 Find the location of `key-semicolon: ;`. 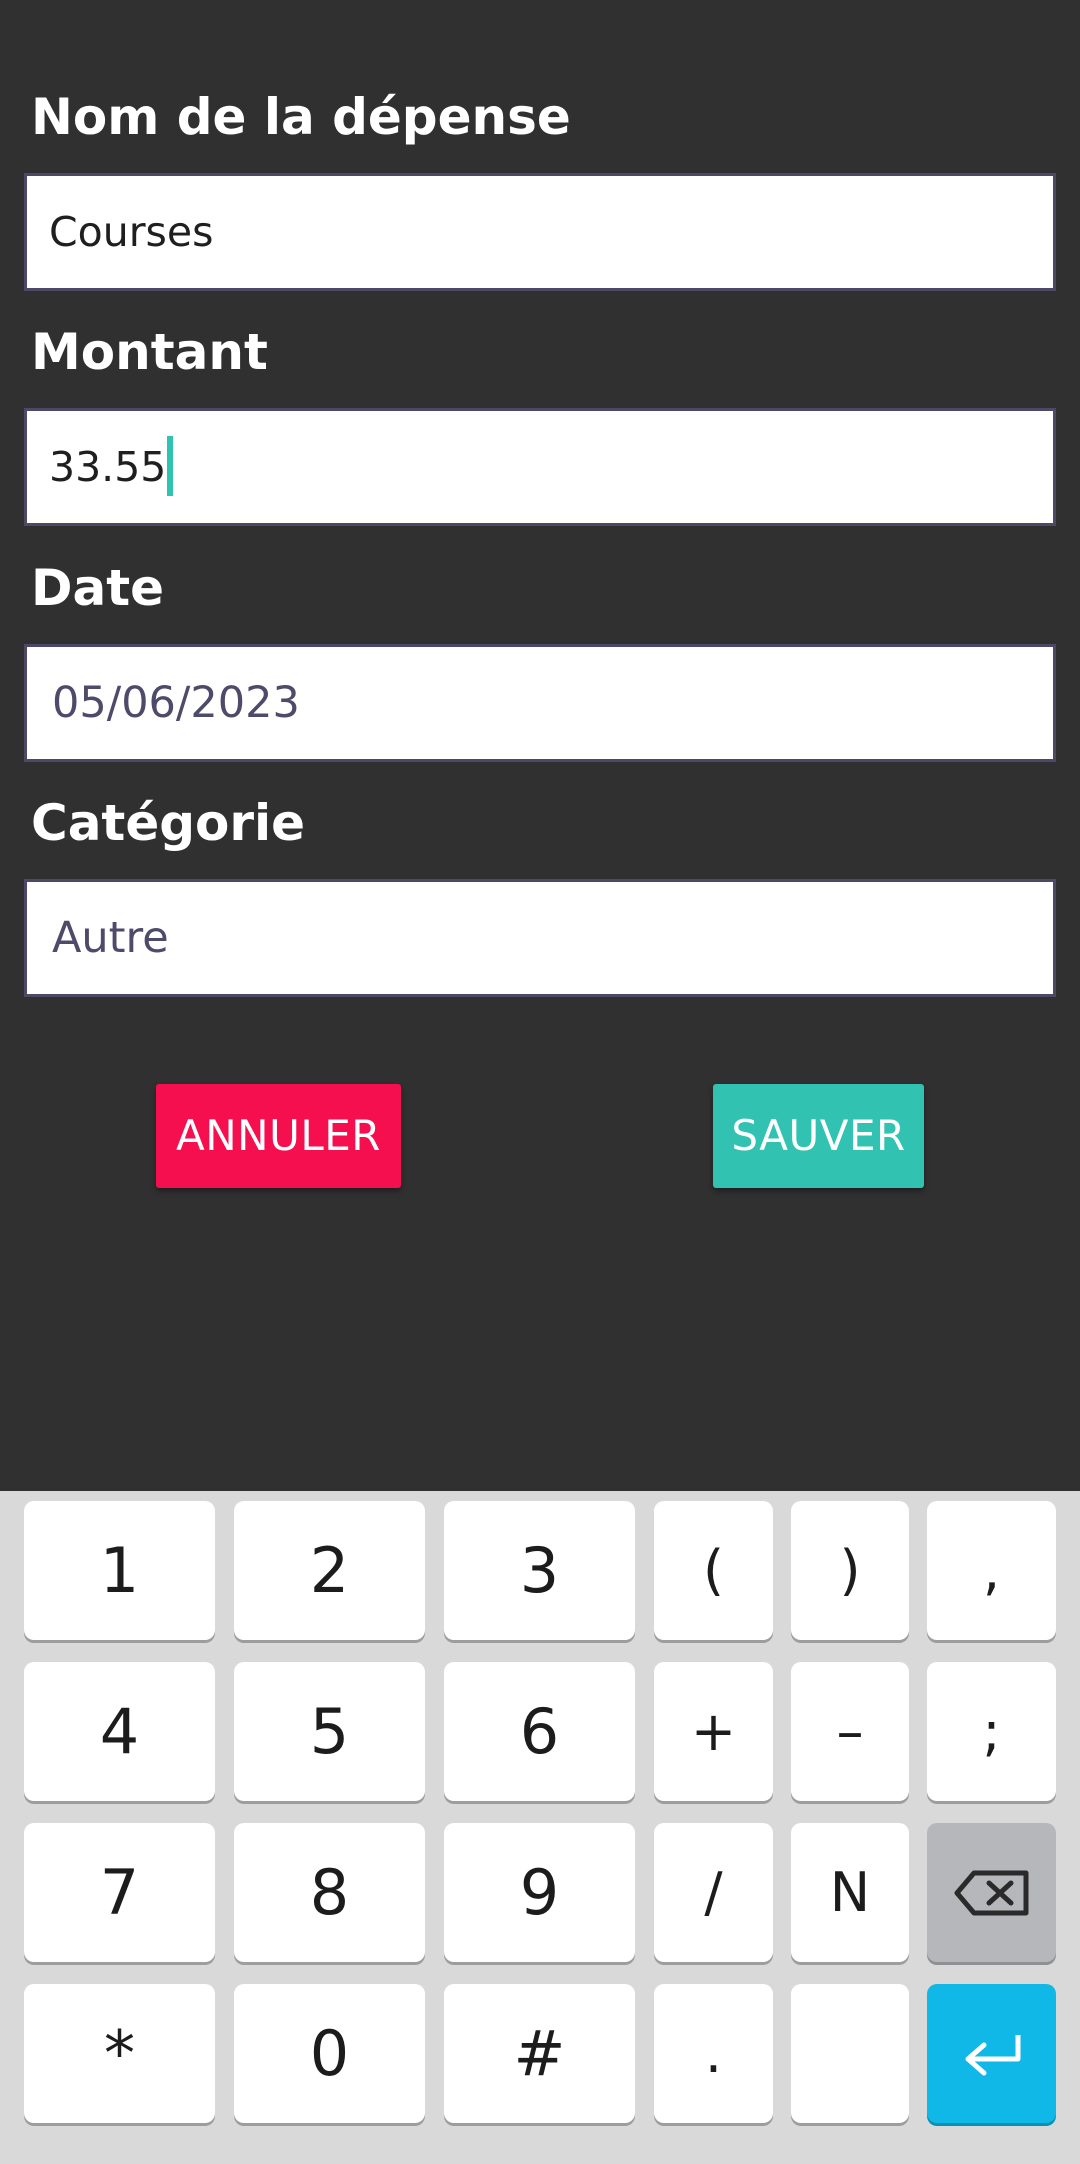

key-semicolon: ; is located at coordinates (991, 1731).